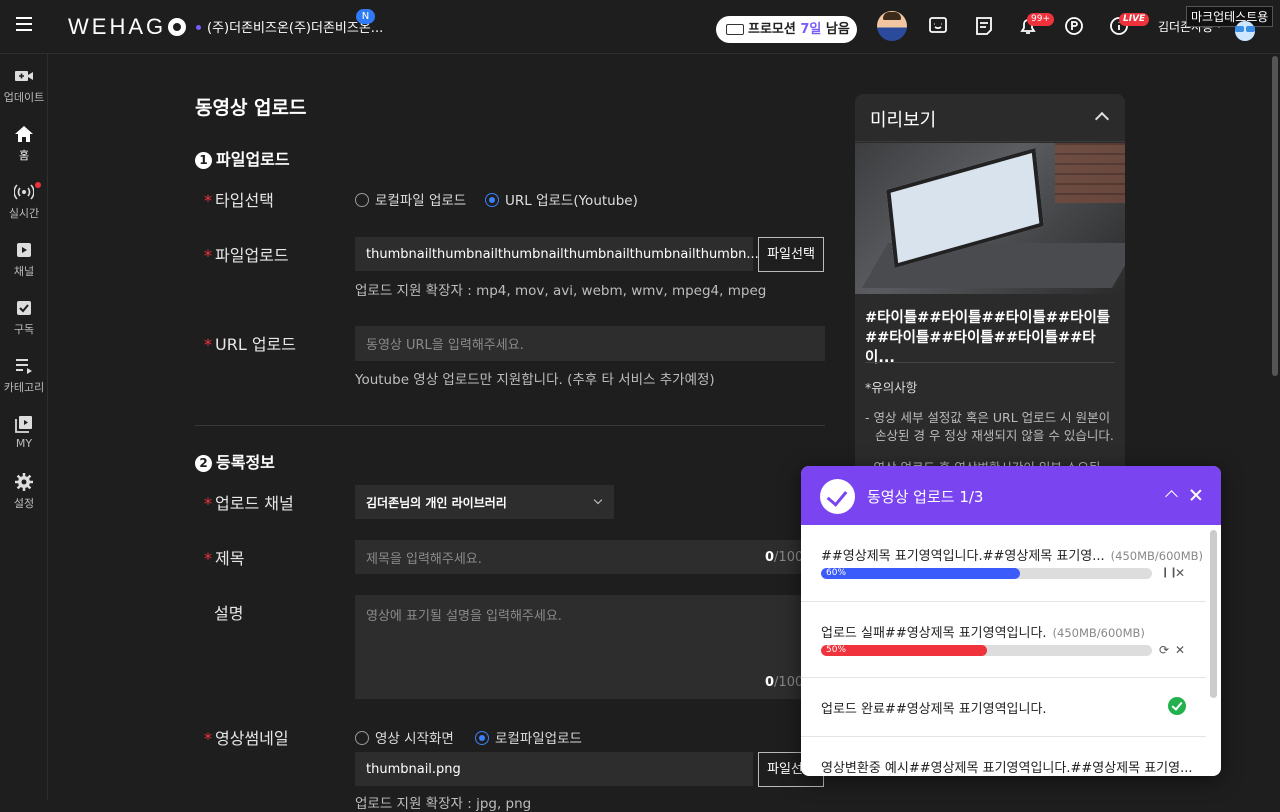 The image size is (1280, 812). Describe the element at coordinates (235, 461) in the screenshot. I see `section-registration: 2 등록정보` at that location.